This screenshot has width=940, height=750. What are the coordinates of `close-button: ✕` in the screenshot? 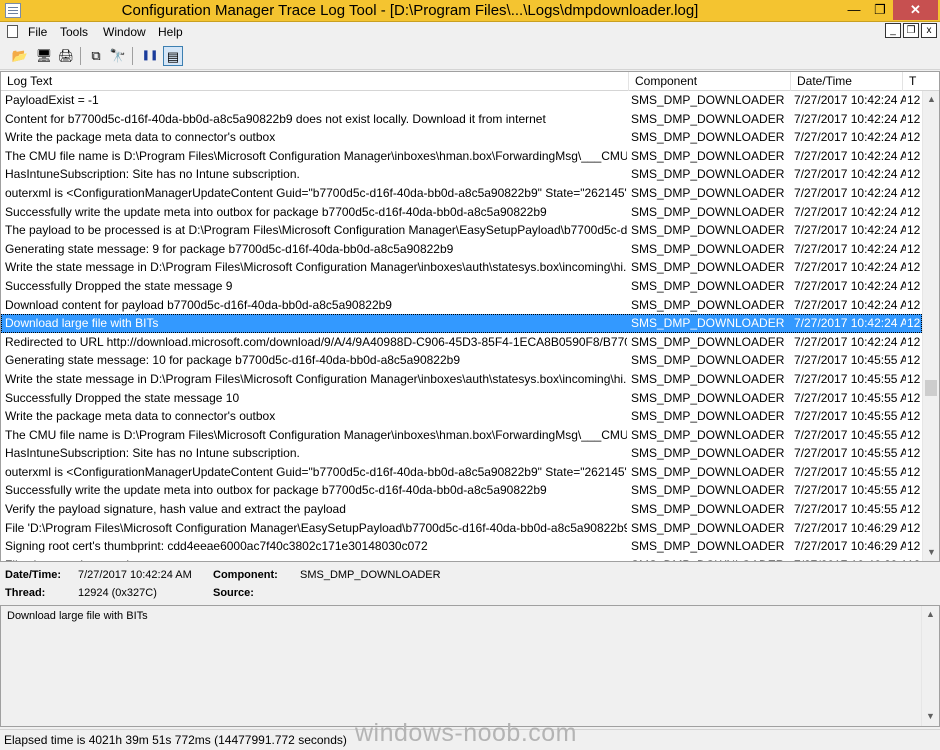 It's located at (915, 10).